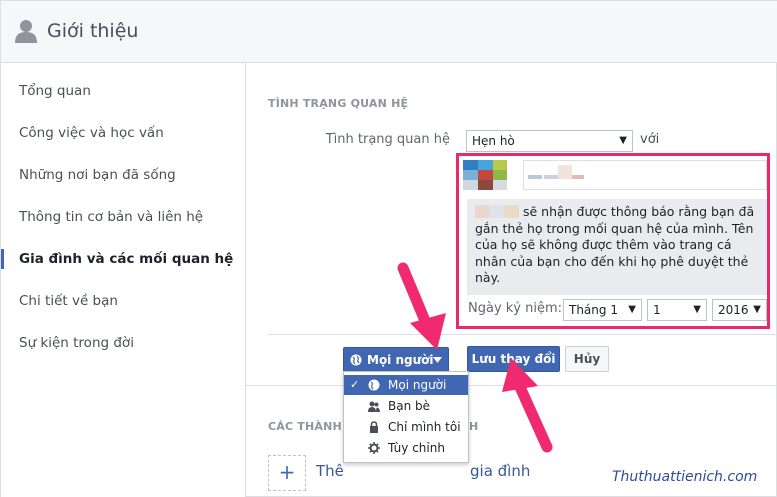  What do you see at coordinates (549, 141) in the screenshot?
I see `relationship-status-select: Hẹn hò ▼` at bounding box center [549, 141].